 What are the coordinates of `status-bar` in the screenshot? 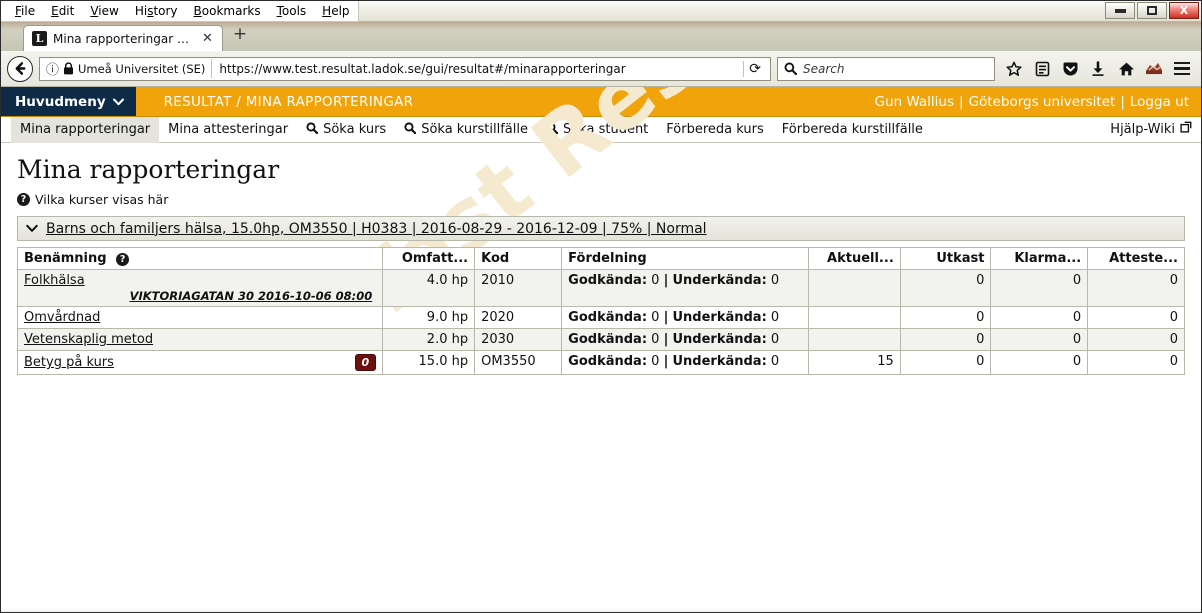 It's located at (601, 610).